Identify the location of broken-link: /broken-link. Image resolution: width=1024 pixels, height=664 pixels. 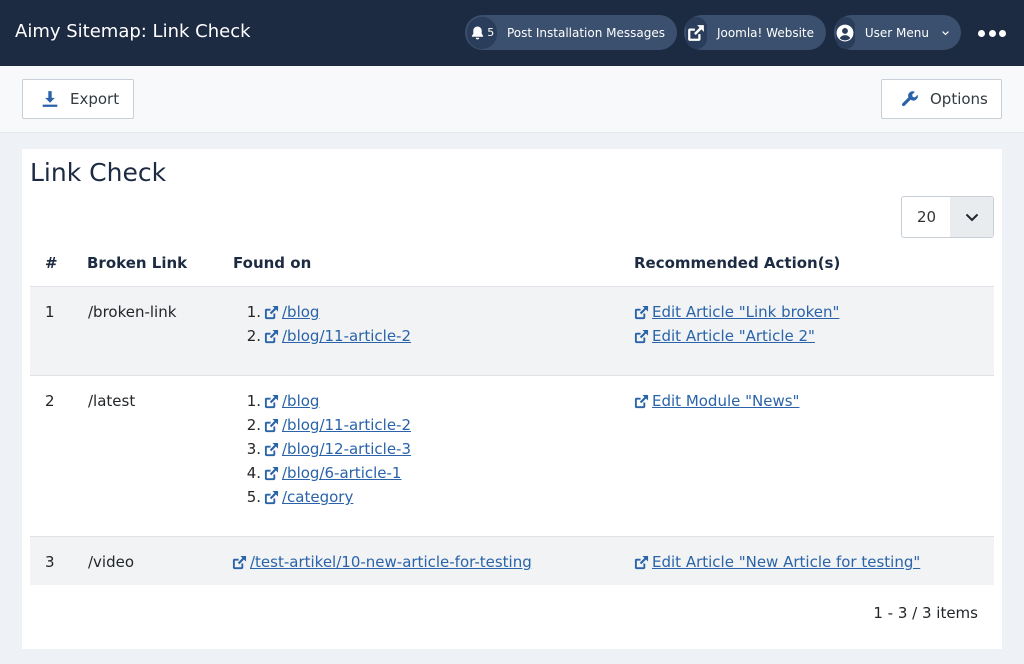
(132, 312).